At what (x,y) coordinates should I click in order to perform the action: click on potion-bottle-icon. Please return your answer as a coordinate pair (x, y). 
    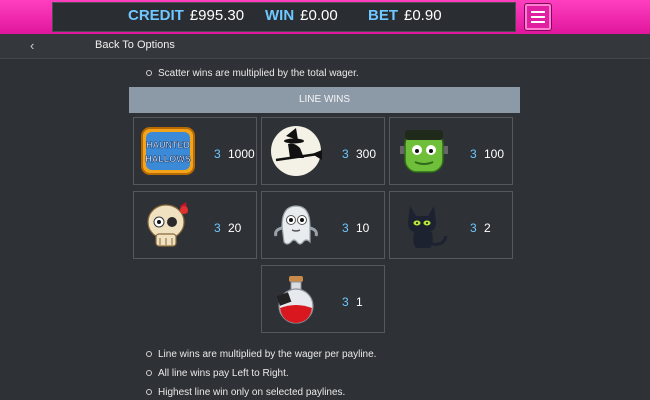
    Looking at the image, I should click on (295, 300).